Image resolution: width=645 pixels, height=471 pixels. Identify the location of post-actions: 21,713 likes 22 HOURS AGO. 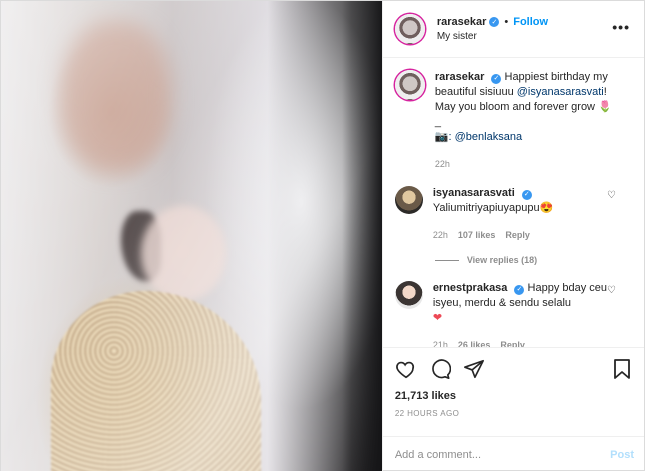
(513, 391).